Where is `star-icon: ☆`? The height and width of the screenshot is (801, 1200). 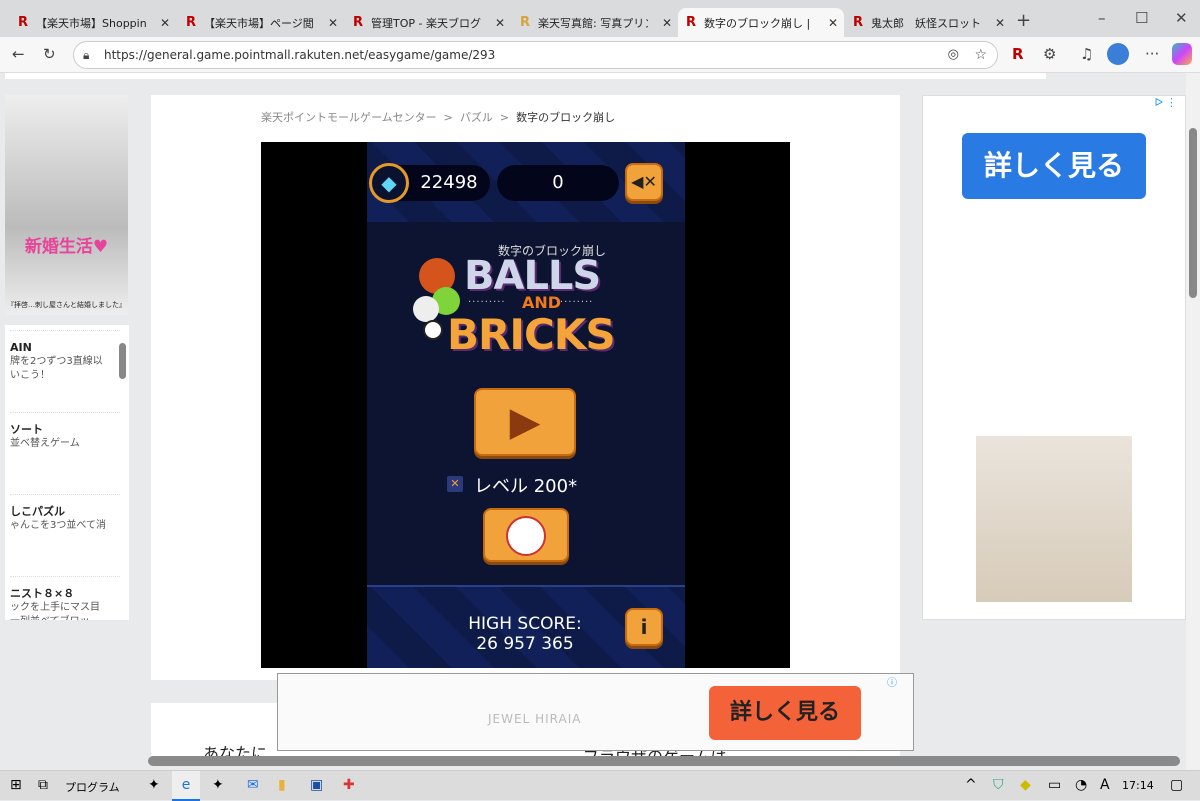
star-icon: ☆ is located at coordinates (980, 55).